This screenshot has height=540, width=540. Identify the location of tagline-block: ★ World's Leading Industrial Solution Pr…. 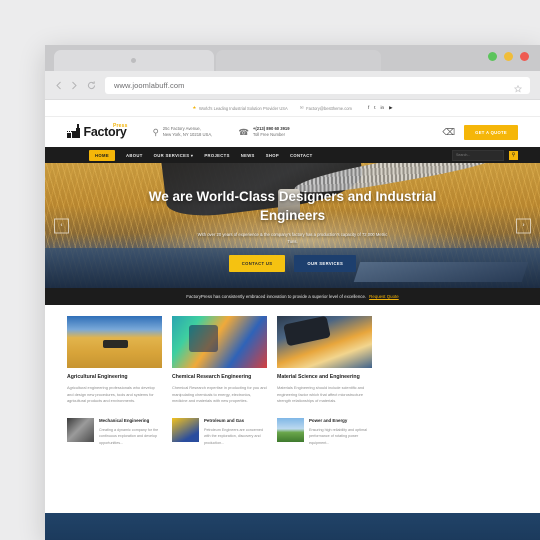
(240, 107).